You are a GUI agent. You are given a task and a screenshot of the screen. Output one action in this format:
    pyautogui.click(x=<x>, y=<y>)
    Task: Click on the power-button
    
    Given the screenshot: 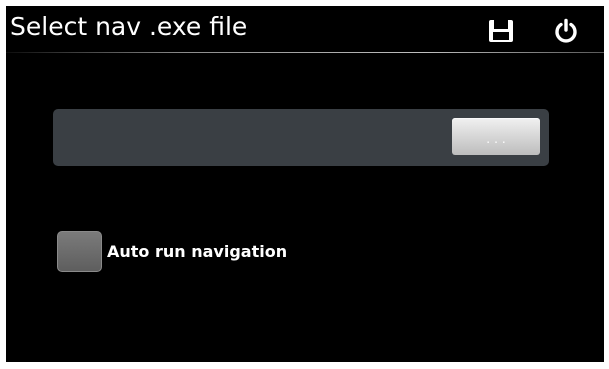 What is the action you would take?
    pyautogui.click(x=566, y=31)
    